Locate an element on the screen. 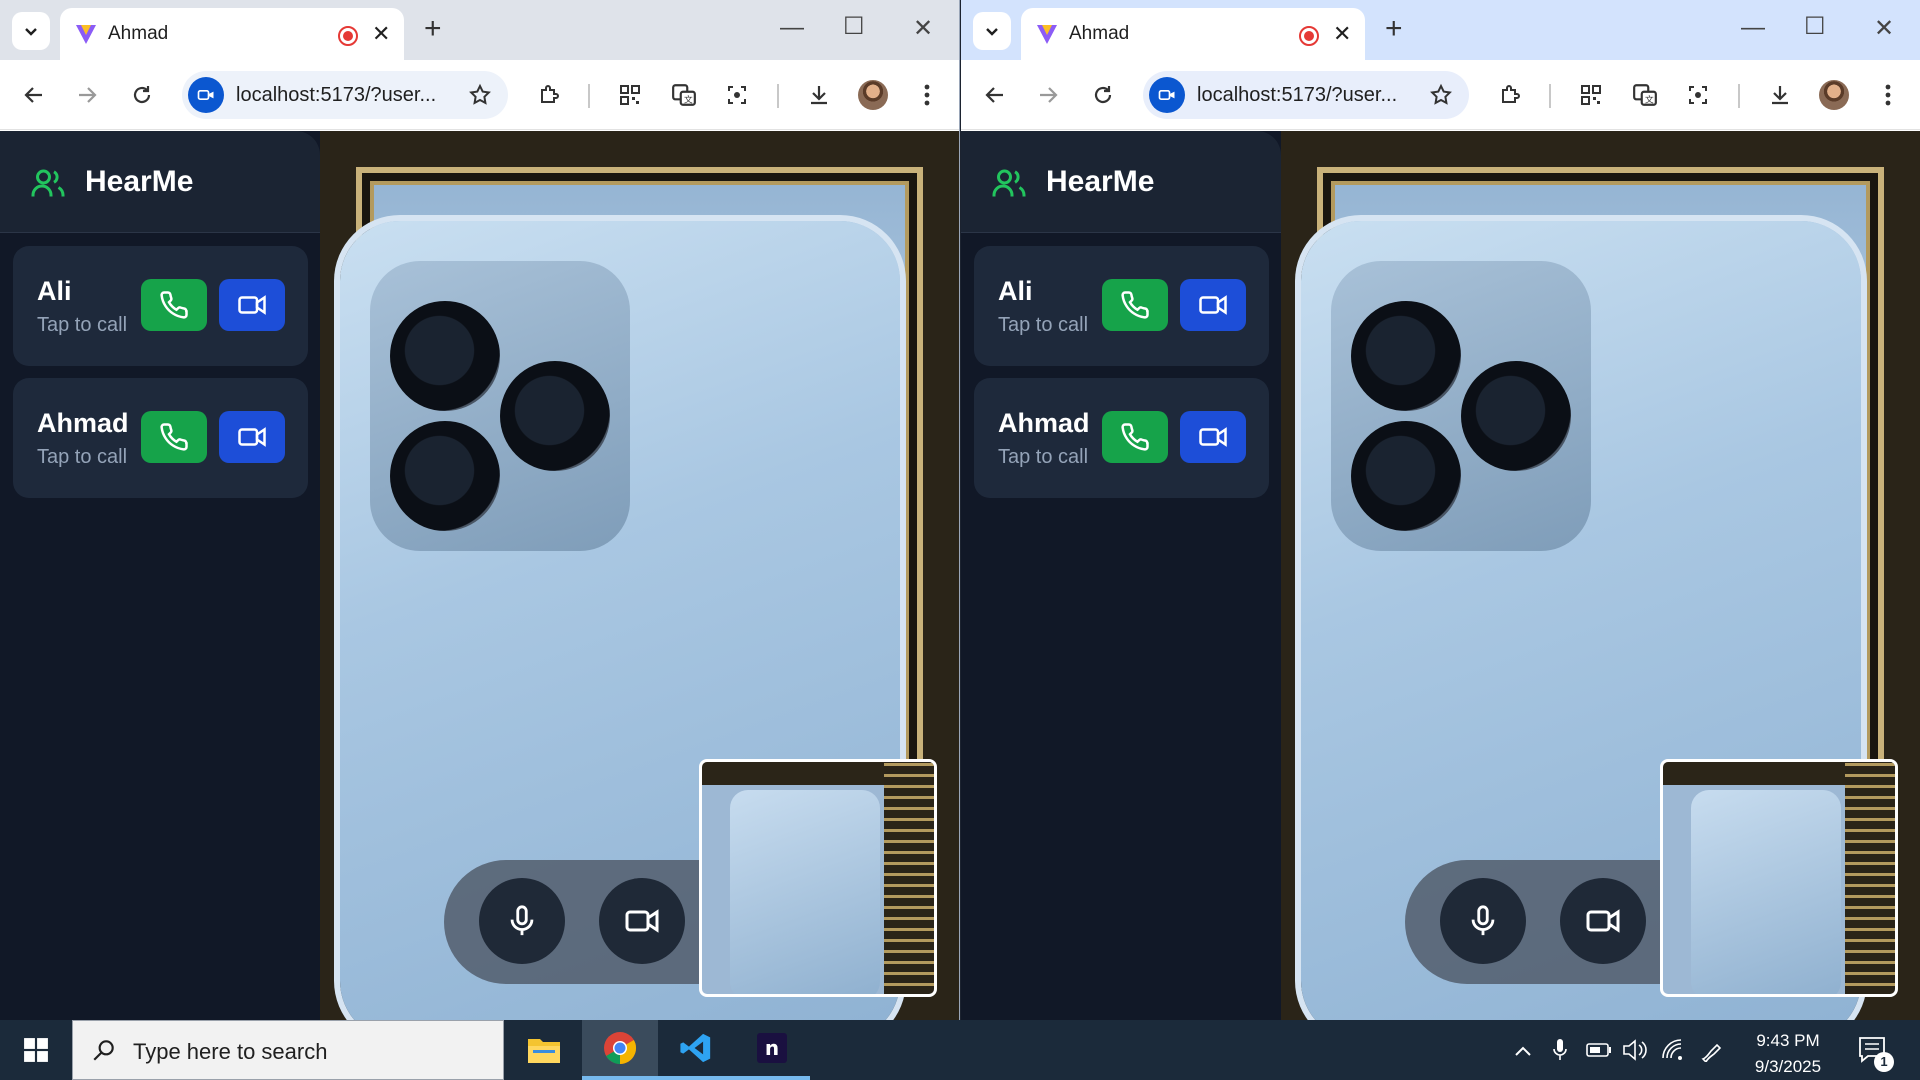 The height and width of the screenshot is (1080, 1920). clock-time: 9:43 PM is located at coordinates (1788, 1040).